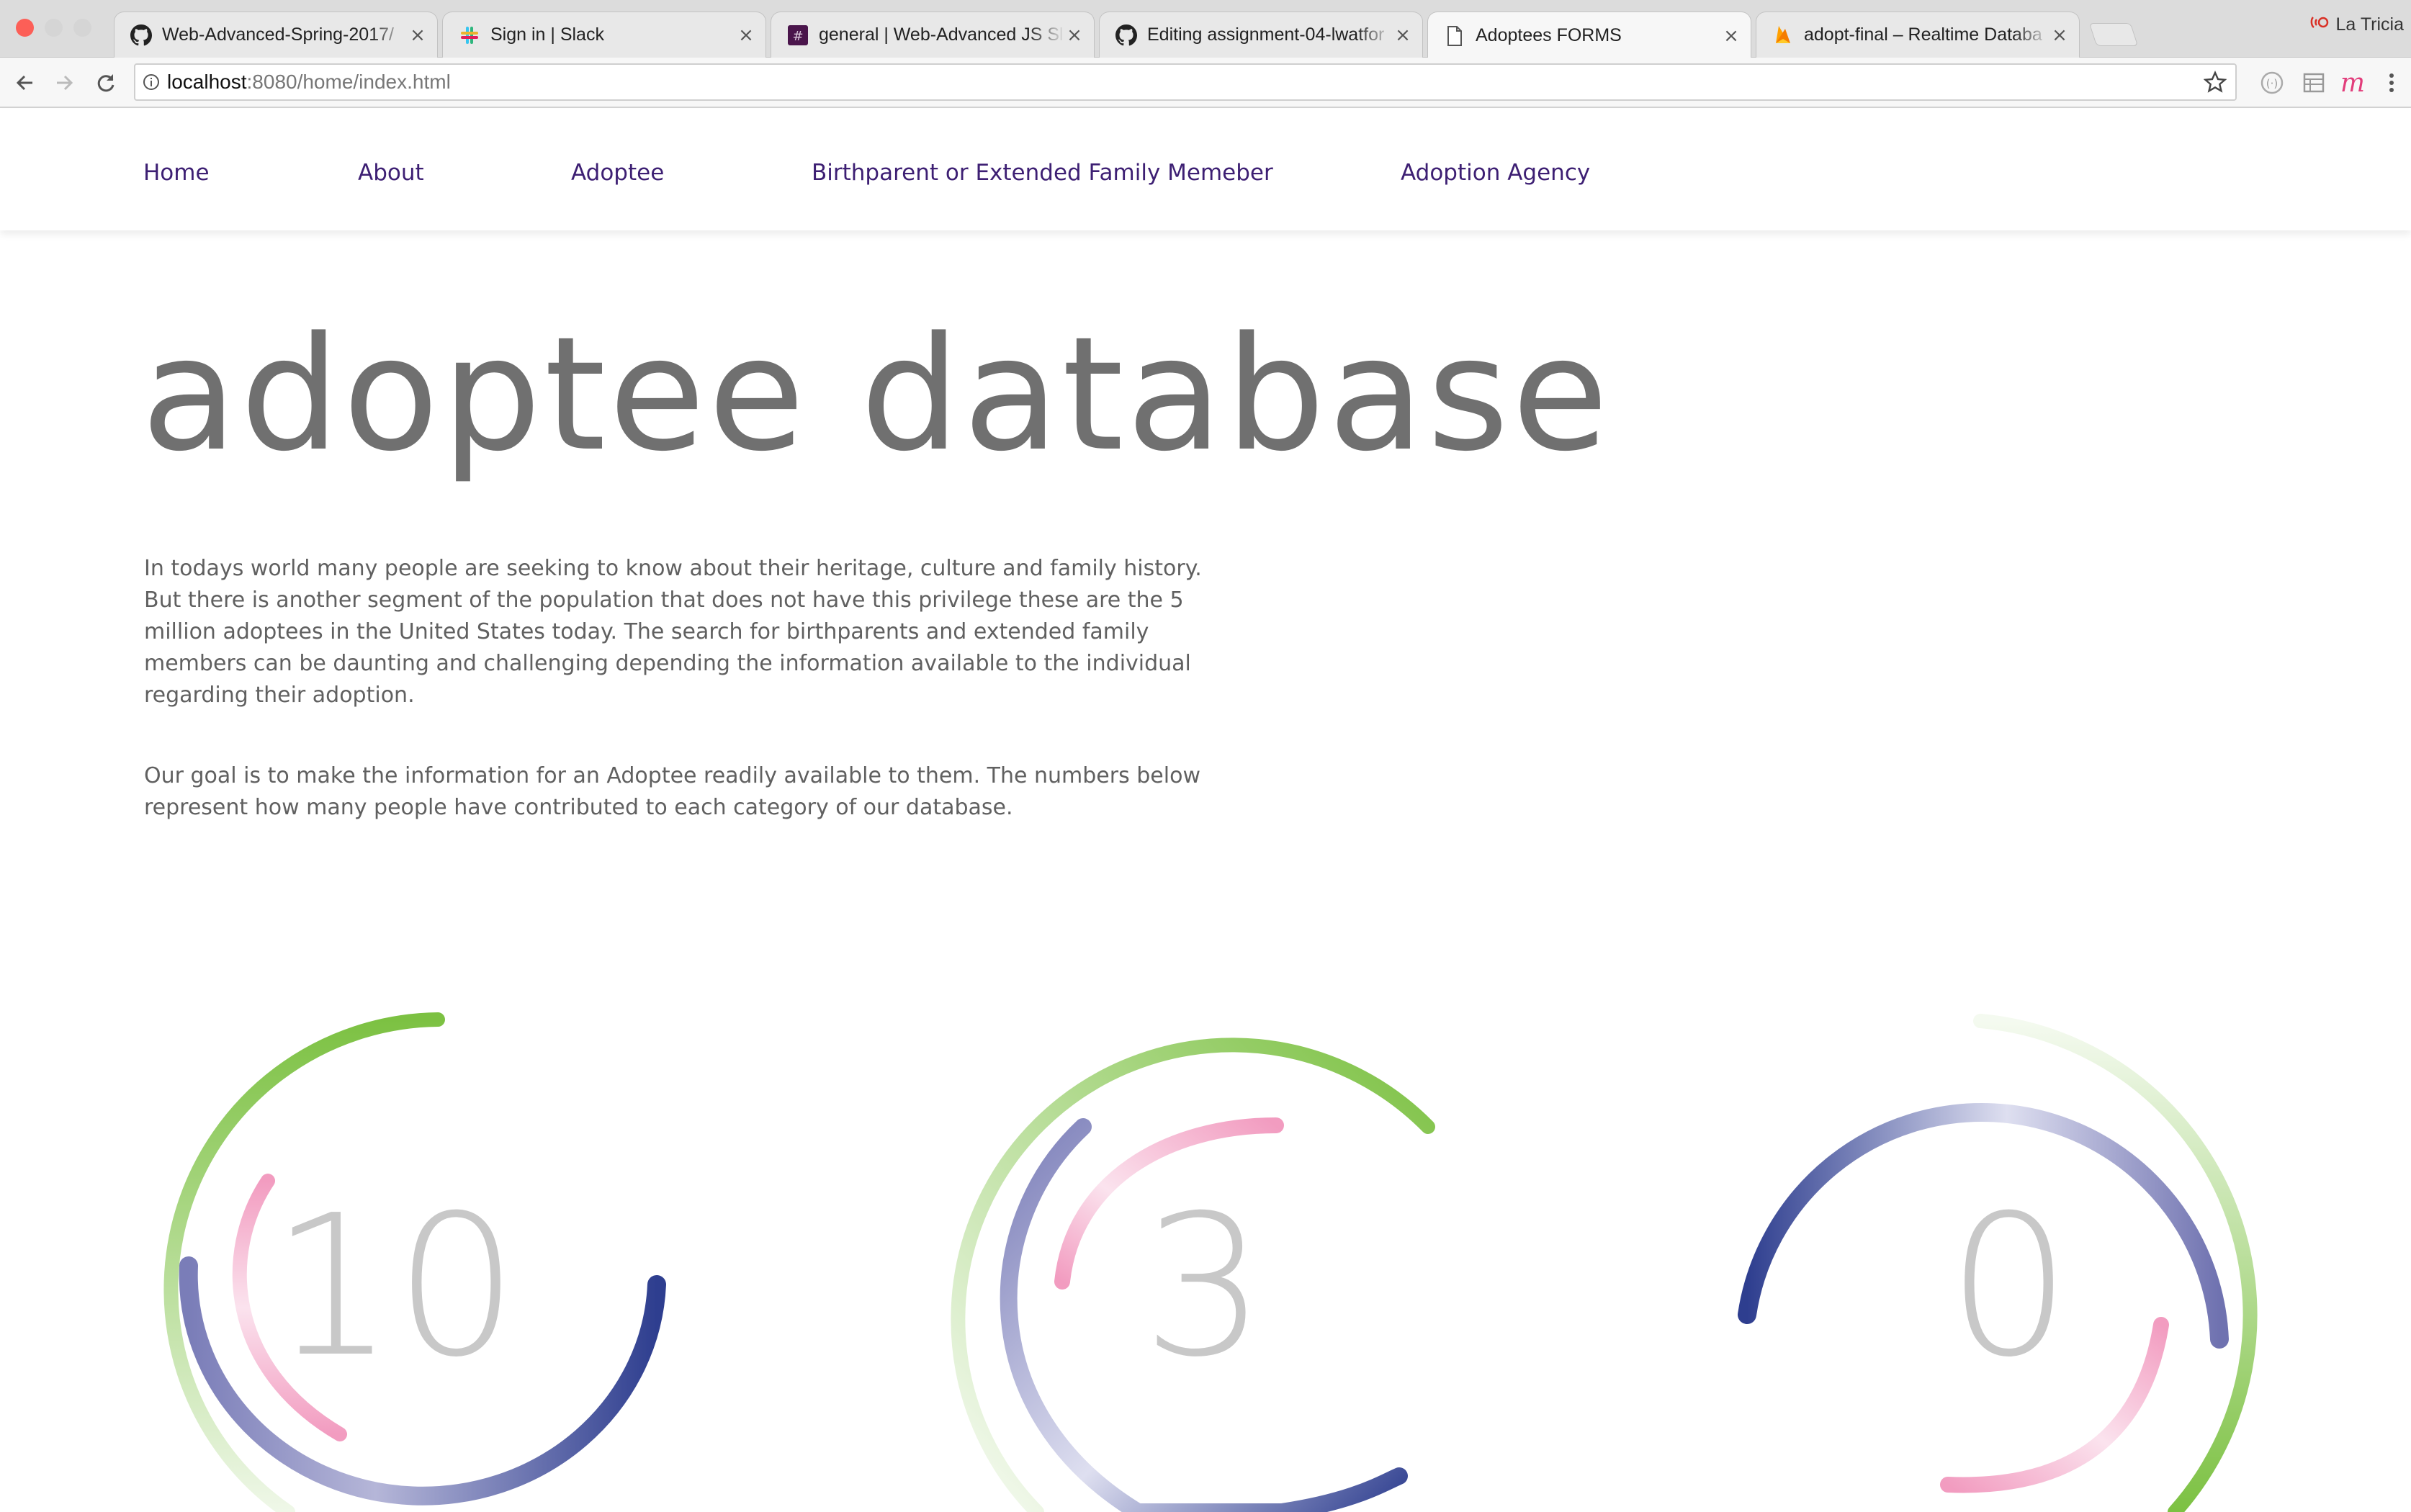 The width and height of the screenshot is (2411, 1512). I want to click on profile-button: La Tricia, so click(2357, 24).